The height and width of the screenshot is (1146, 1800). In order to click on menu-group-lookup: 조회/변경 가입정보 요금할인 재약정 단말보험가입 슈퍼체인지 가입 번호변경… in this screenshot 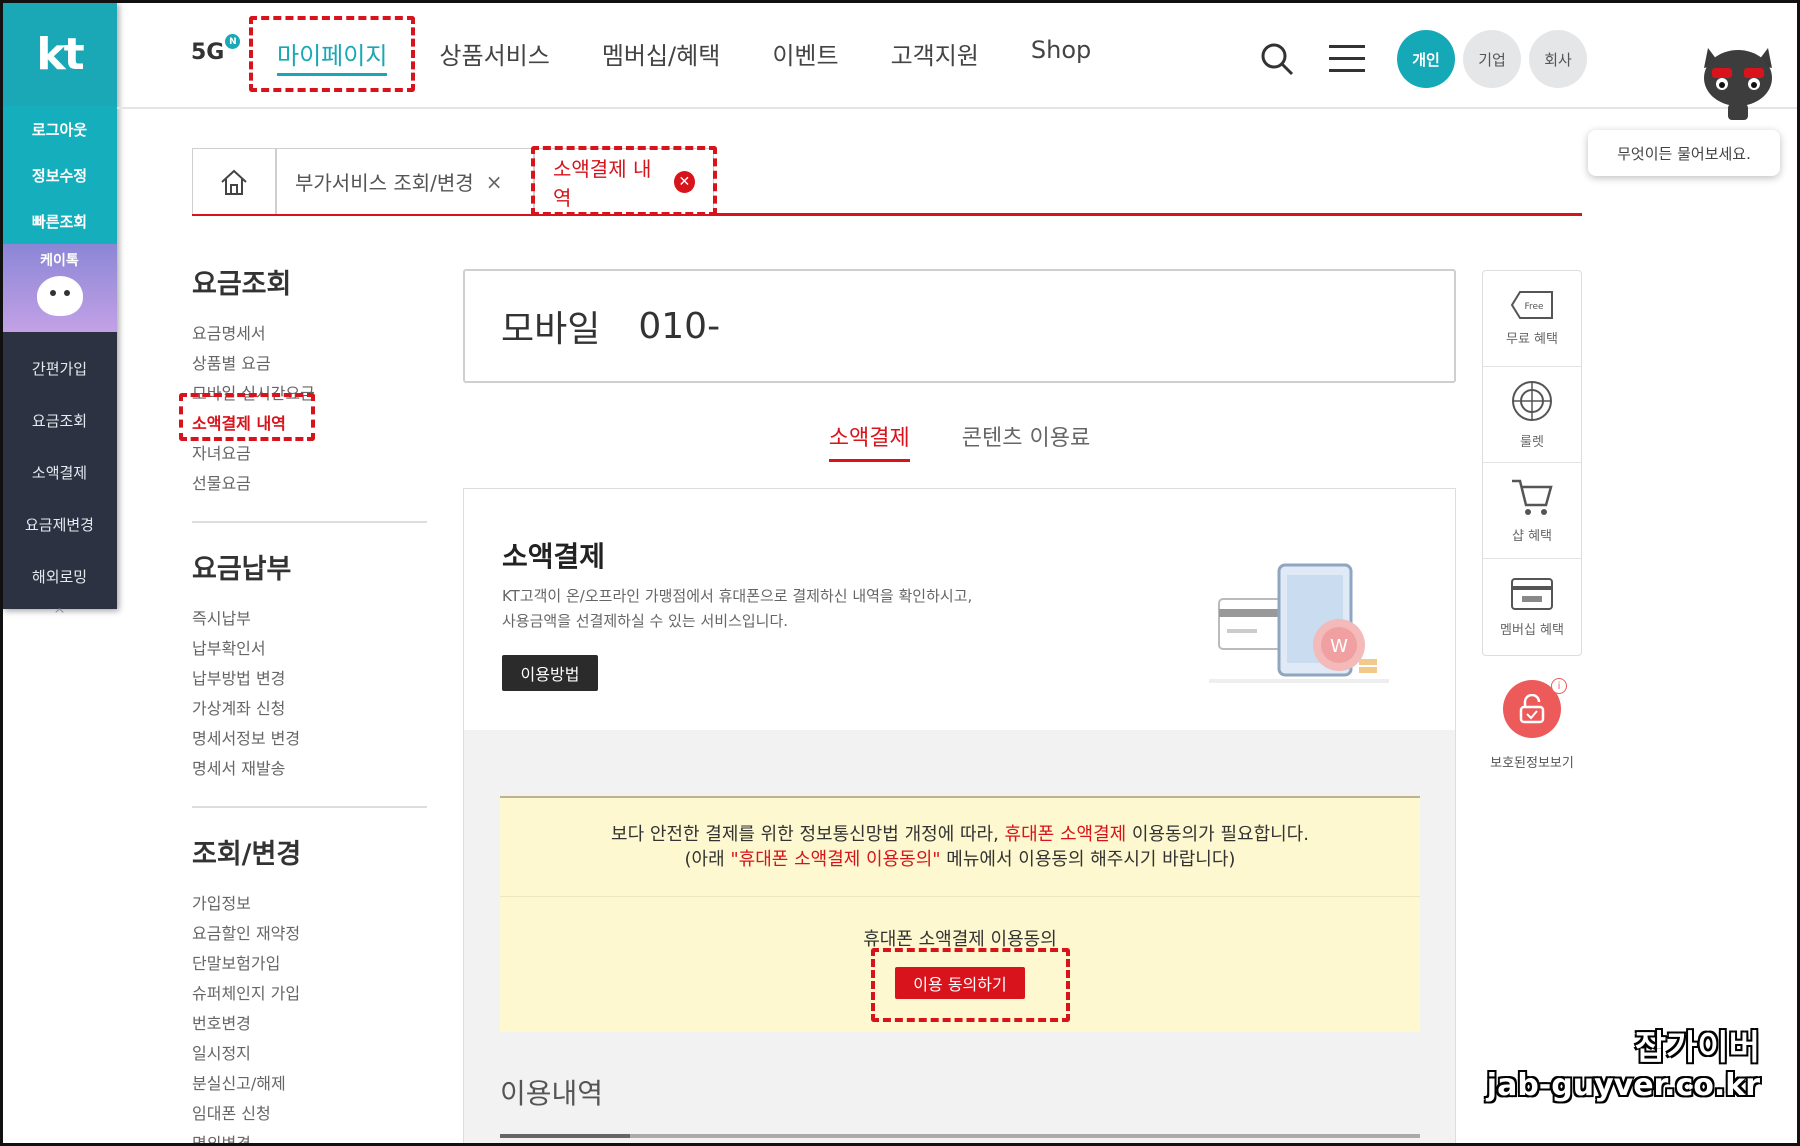, I will do `click(309, 989)`.